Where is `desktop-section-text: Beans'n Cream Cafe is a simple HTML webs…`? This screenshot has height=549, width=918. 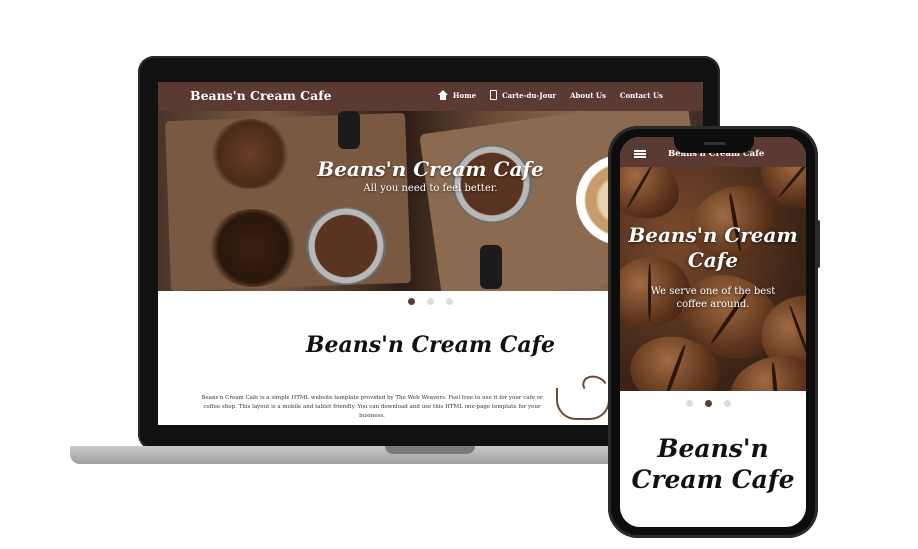
desktop-section-text: Beans'n Cream Cafe is a simple HTML webs… is located at coordinates (372, 407).